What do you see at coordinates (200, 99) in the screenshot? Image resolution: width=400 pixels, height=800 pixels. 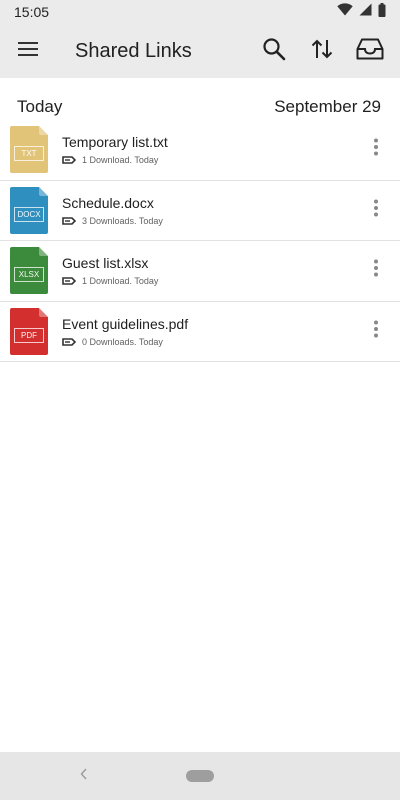 I see `group-header: Today September 29` at bounding box center [200, 99].